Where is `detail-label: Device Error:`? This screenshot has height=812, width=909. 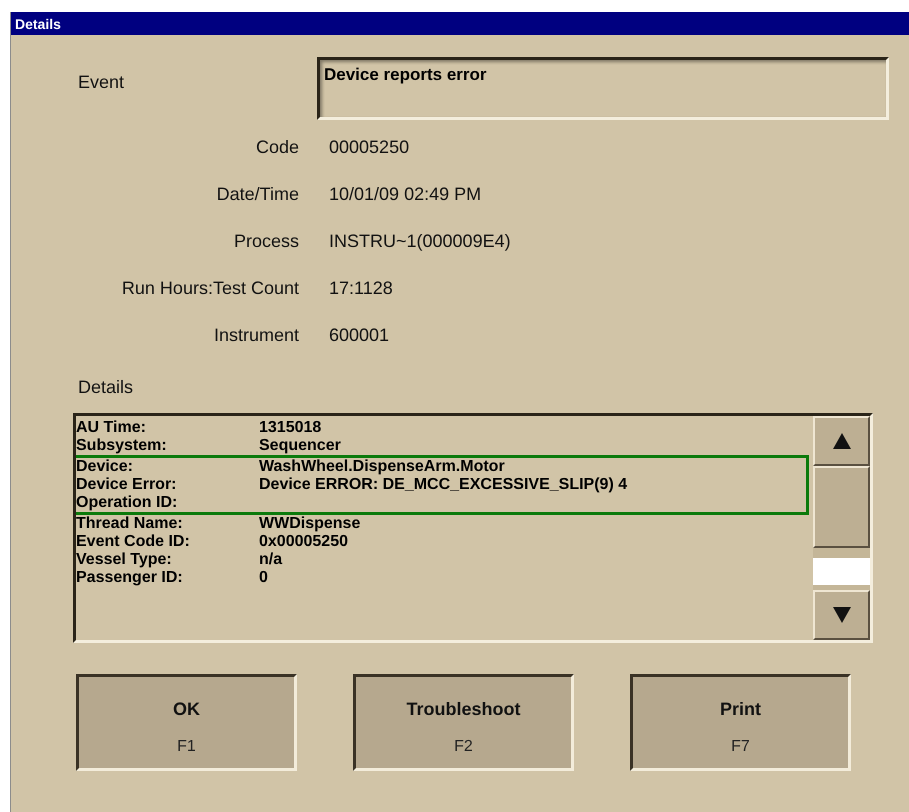 detail-label: Device Error: is located at coordinates (127, 485).